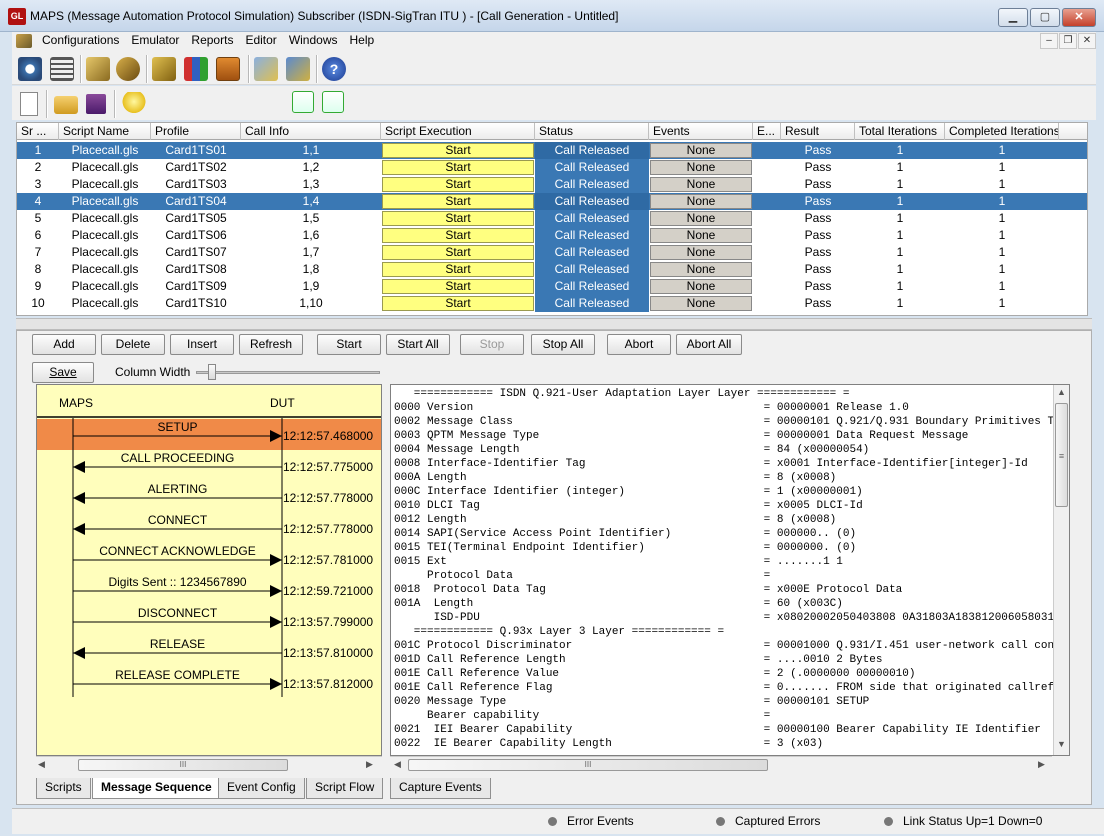 Image resolution: width=1104 pixels, height=836 pixels. Describe the element at coordinates (591, 821) in the screenshot. I see `error-events-status: Error Events` at that location.